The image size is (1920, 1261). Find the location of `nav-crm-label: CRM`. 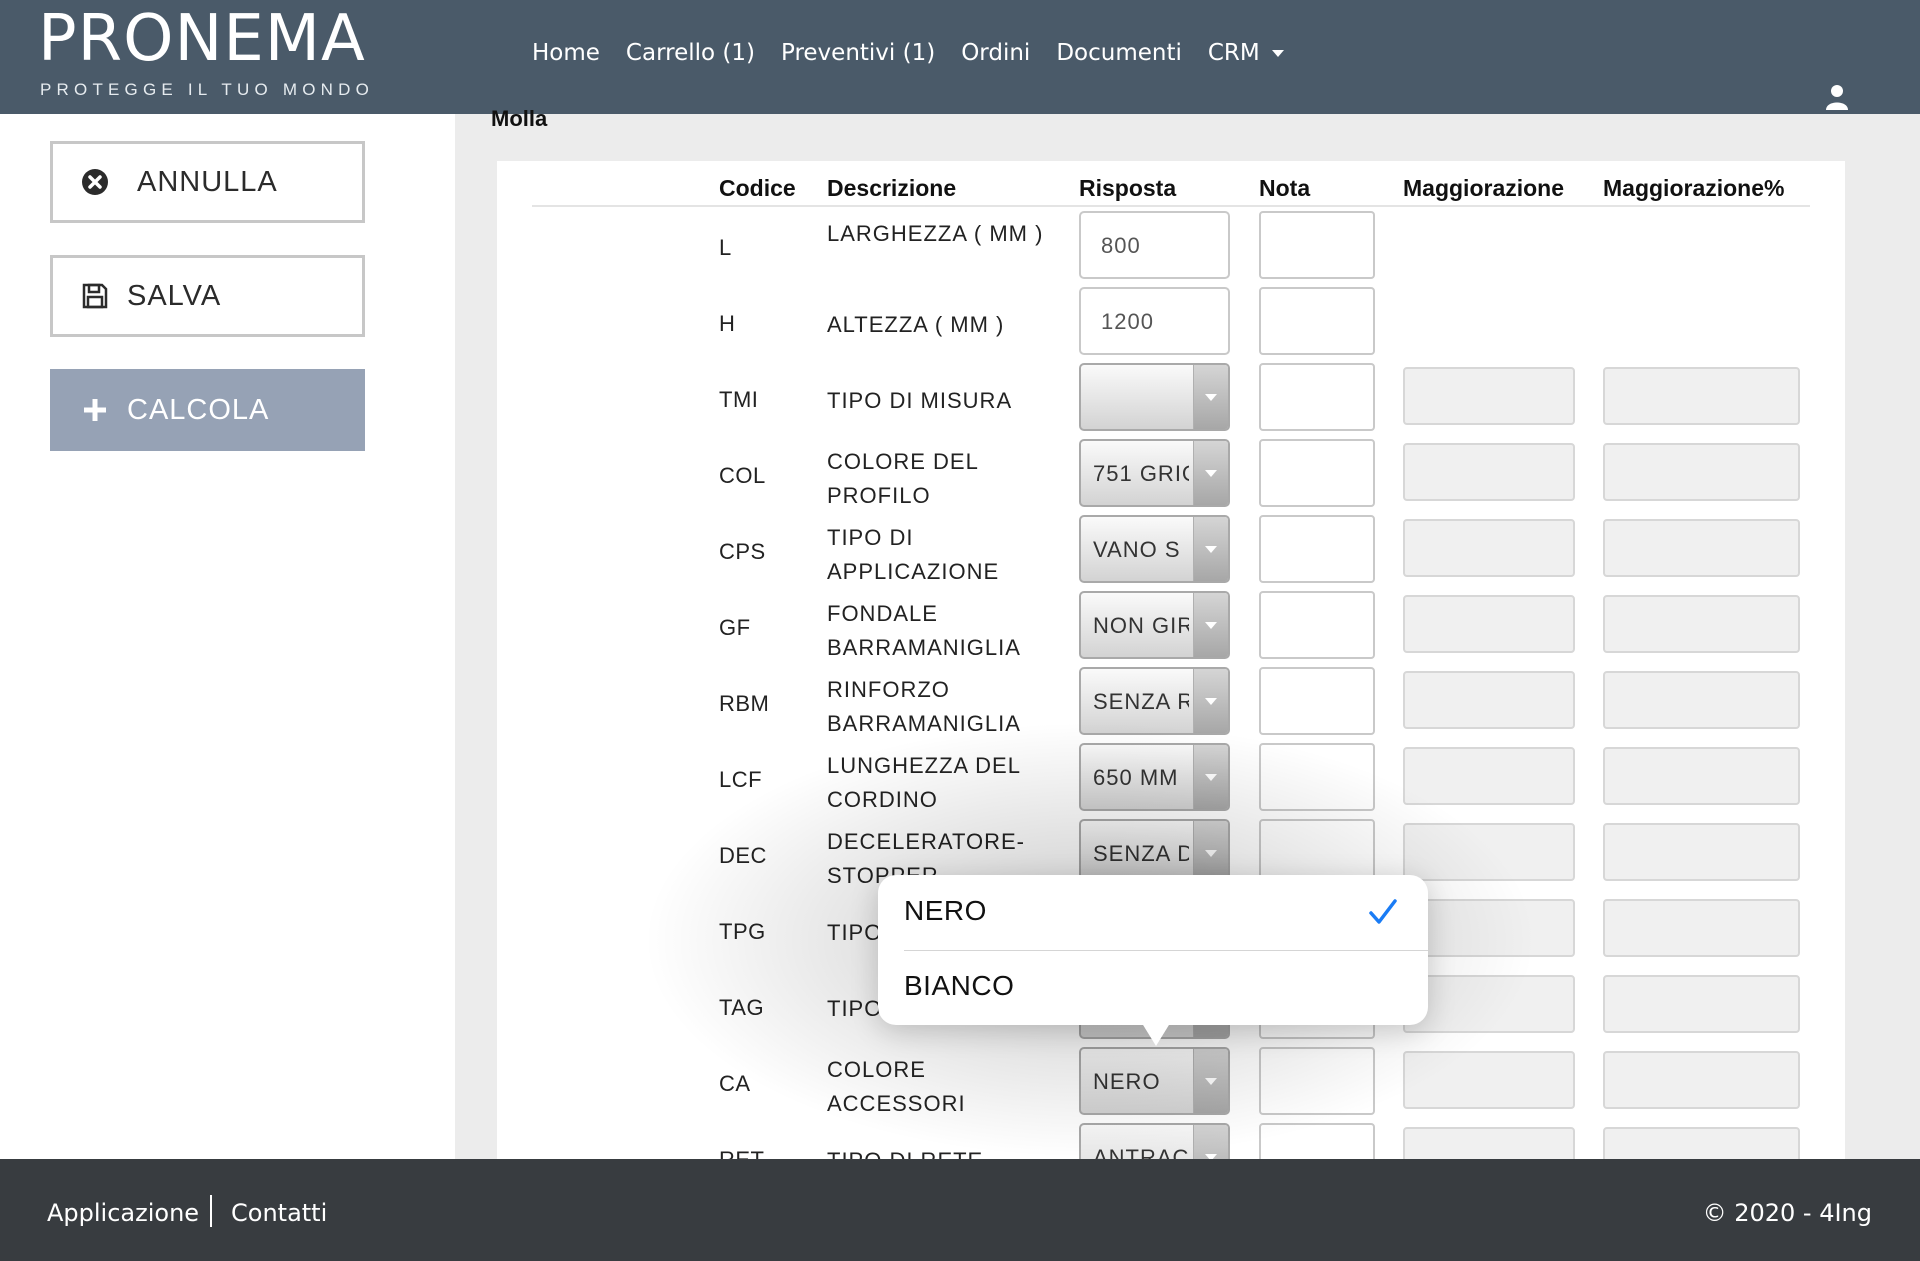

nav-crm-label: CRM is located at coordinates (1233, 53).